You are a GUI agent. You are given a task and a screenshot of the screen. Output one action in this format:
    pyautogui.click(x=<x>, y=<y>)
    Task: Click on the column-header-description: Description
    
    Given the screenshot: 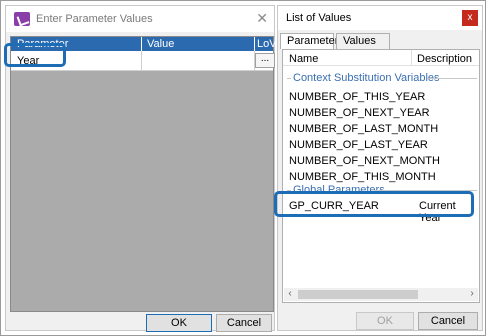 What is the action you would take?
    pyautogui.click(x=444, y=59)
    